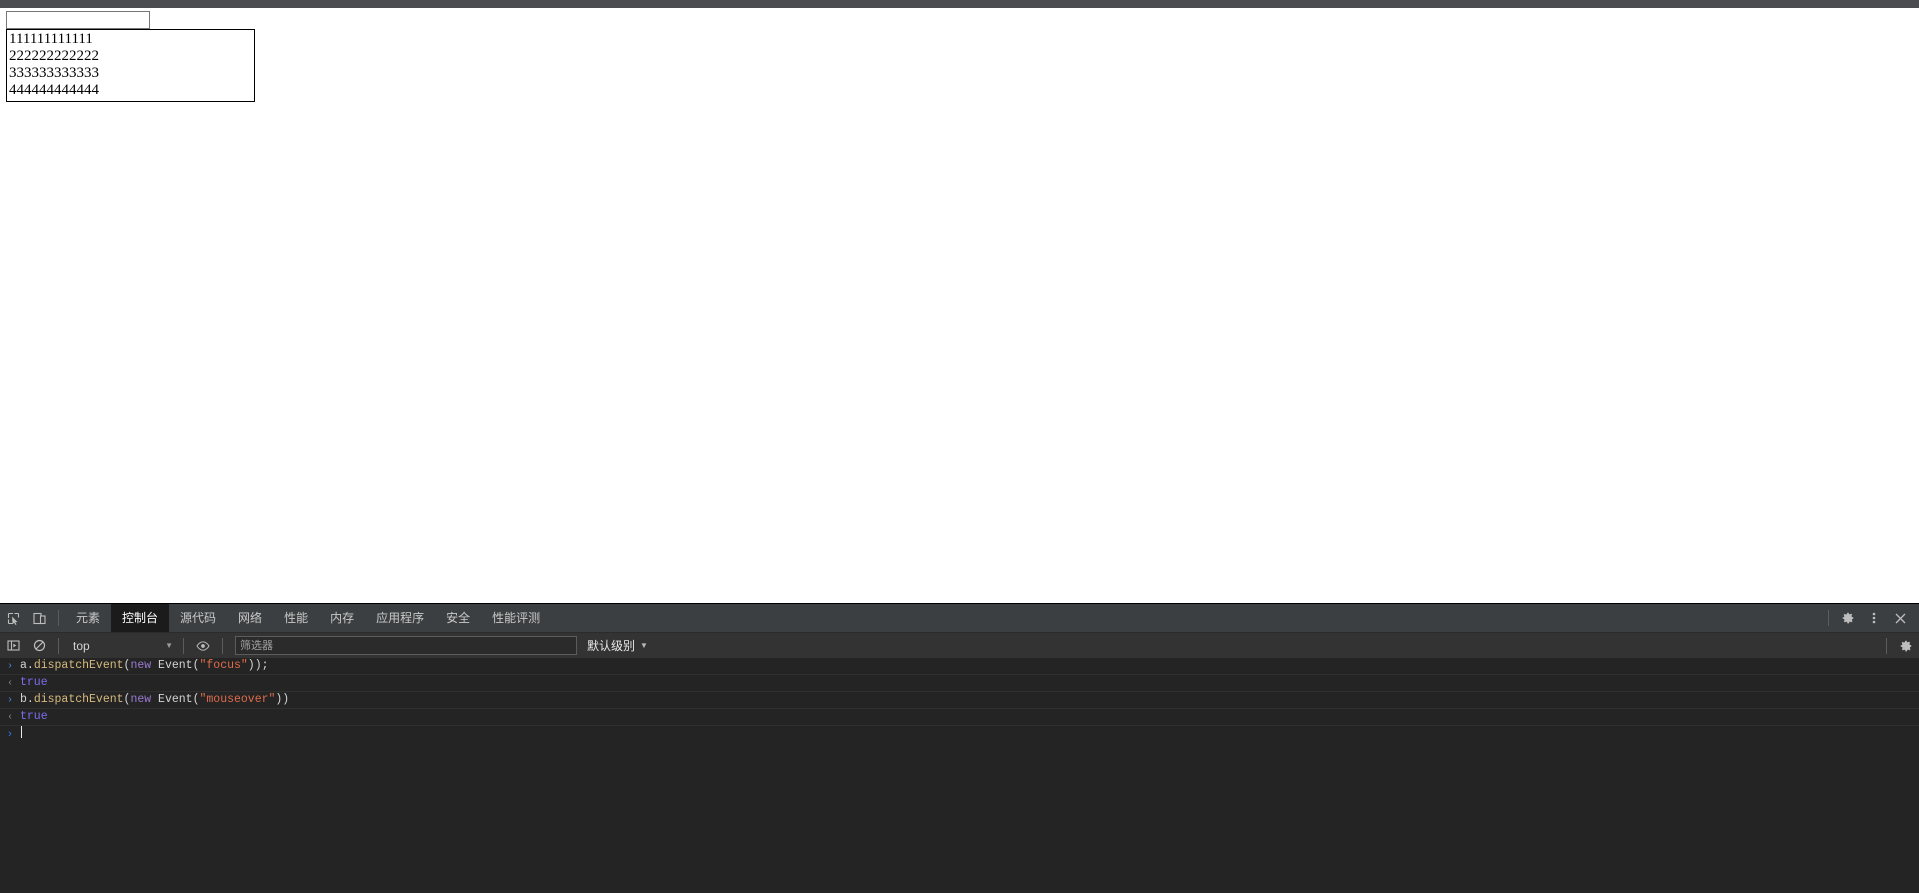 The height and width of the screenshot is (893, 1919). What do you see at coordinates (516, 618) in the screenshot?
I see `tab-lighthouse: 性能评测` at bounding box center [516, 618].